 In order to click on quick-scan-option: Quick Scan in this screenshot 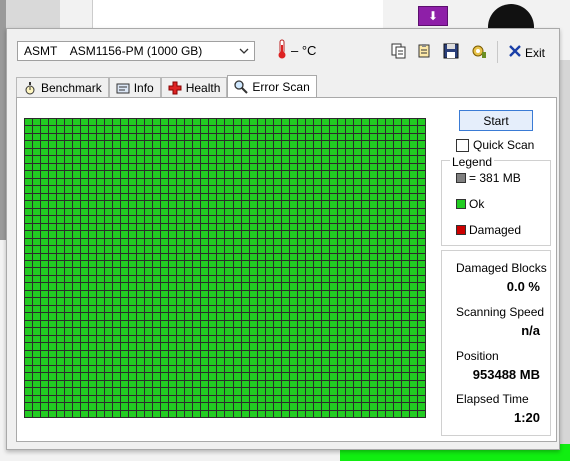, I will do `click(495, 145)`.